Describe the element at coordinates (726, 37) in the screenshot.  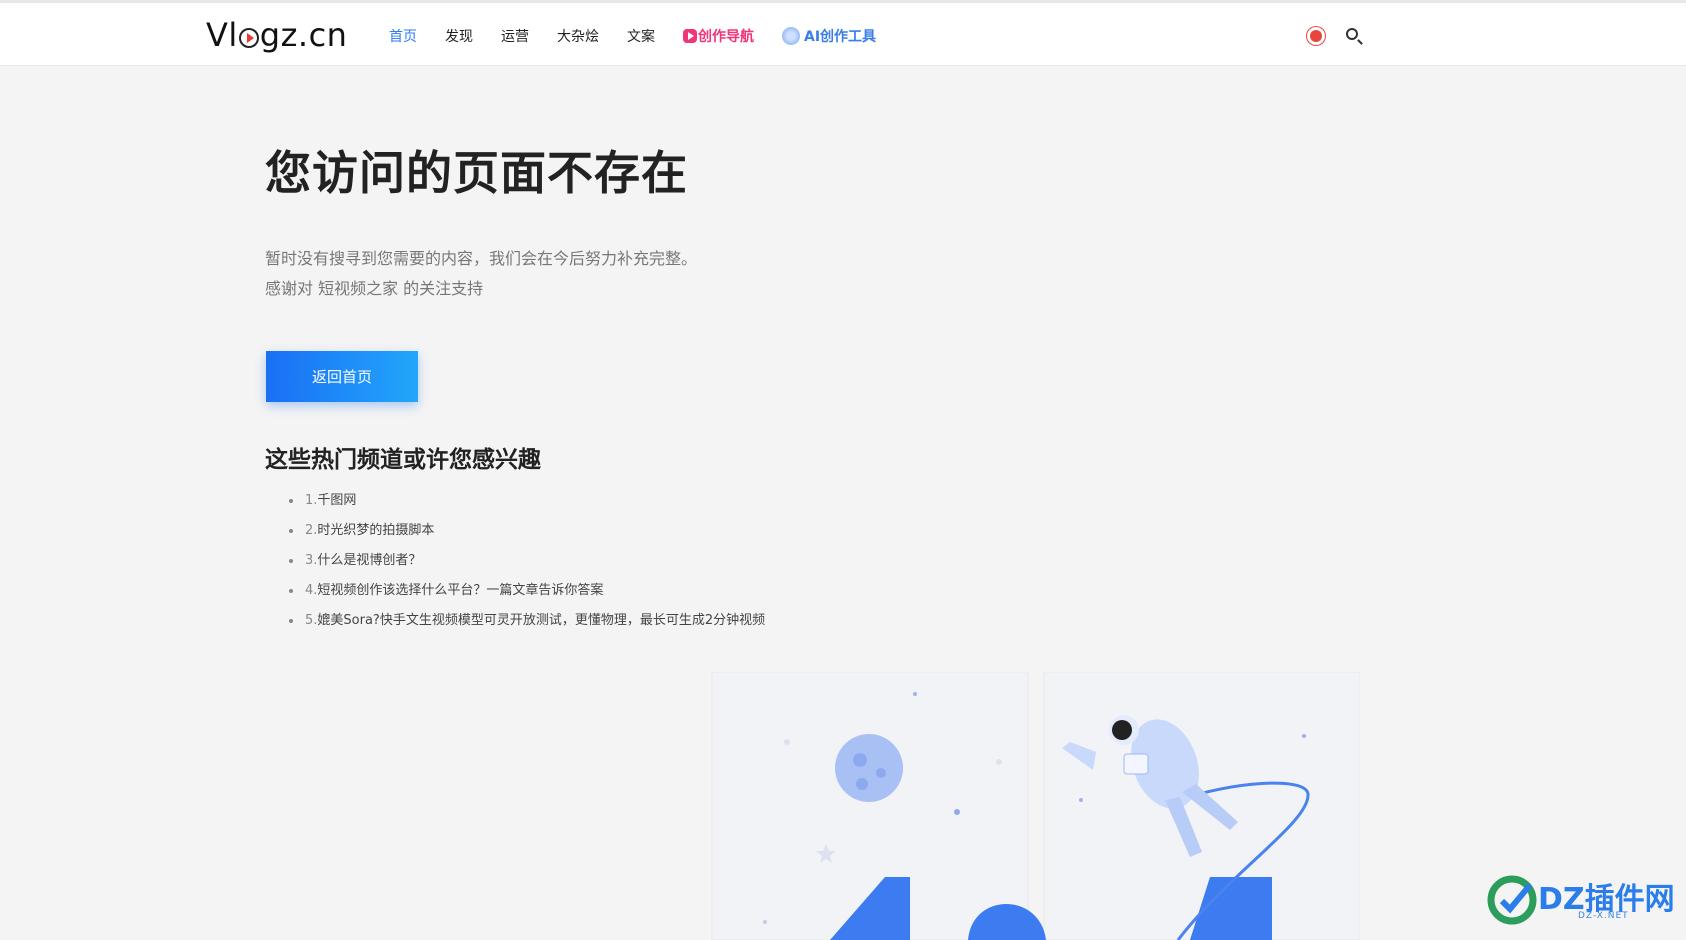
I see `nav-item-creation-guide-label: 创作导航` at that location.